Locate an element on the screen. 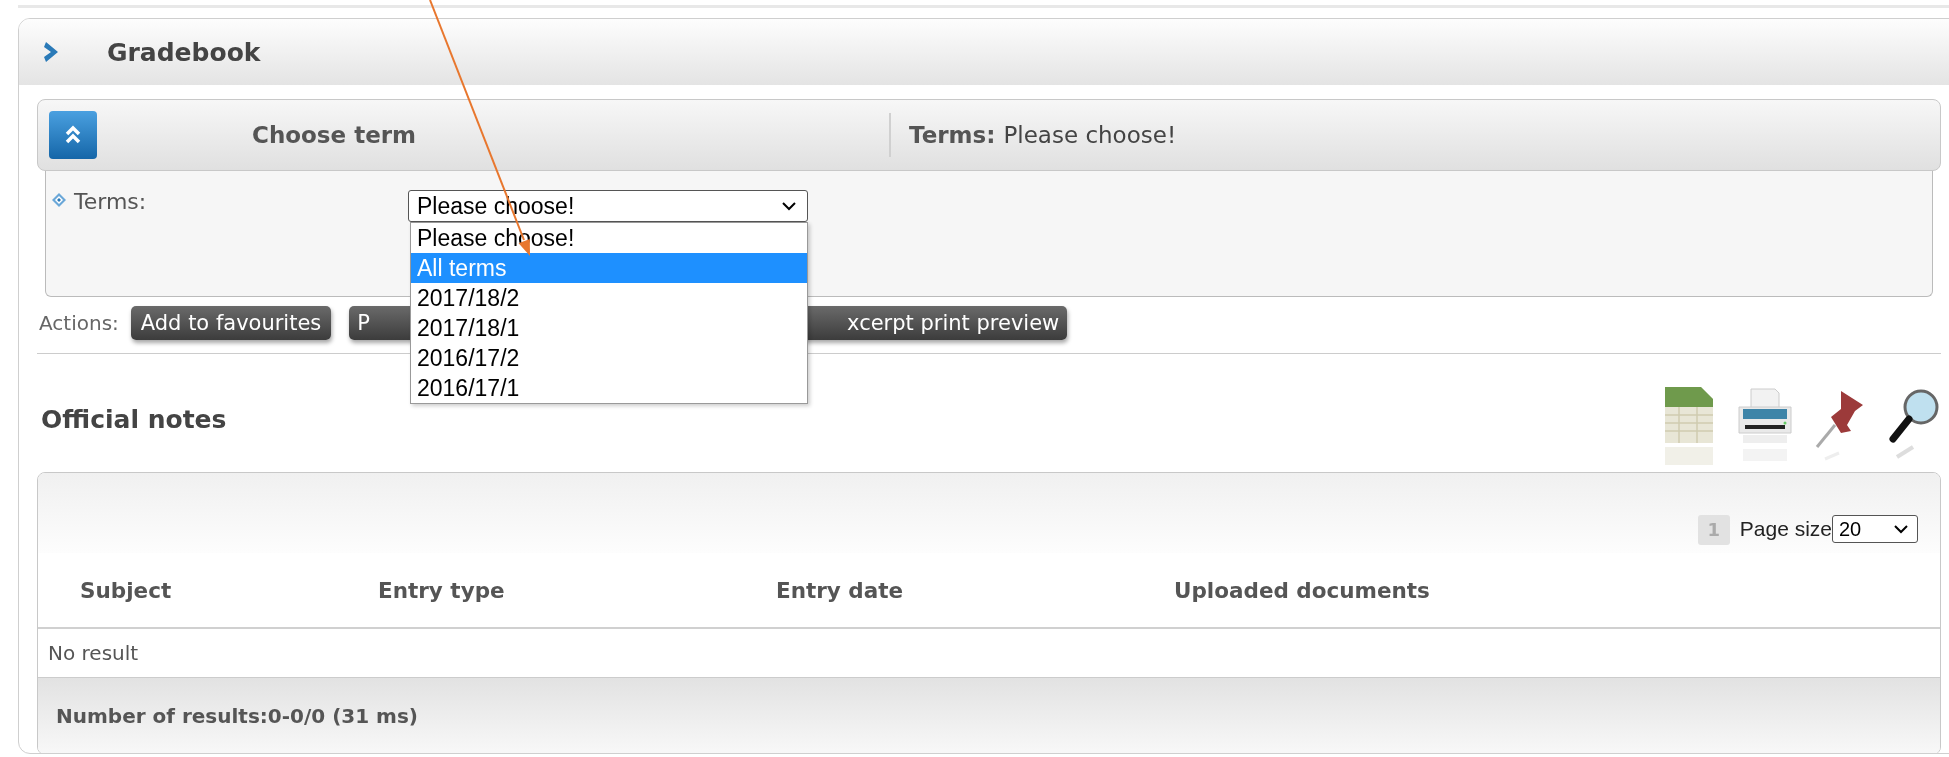 This screenshot has width=1949, height=757. bullet-icon is located at coordinates (59, 200).